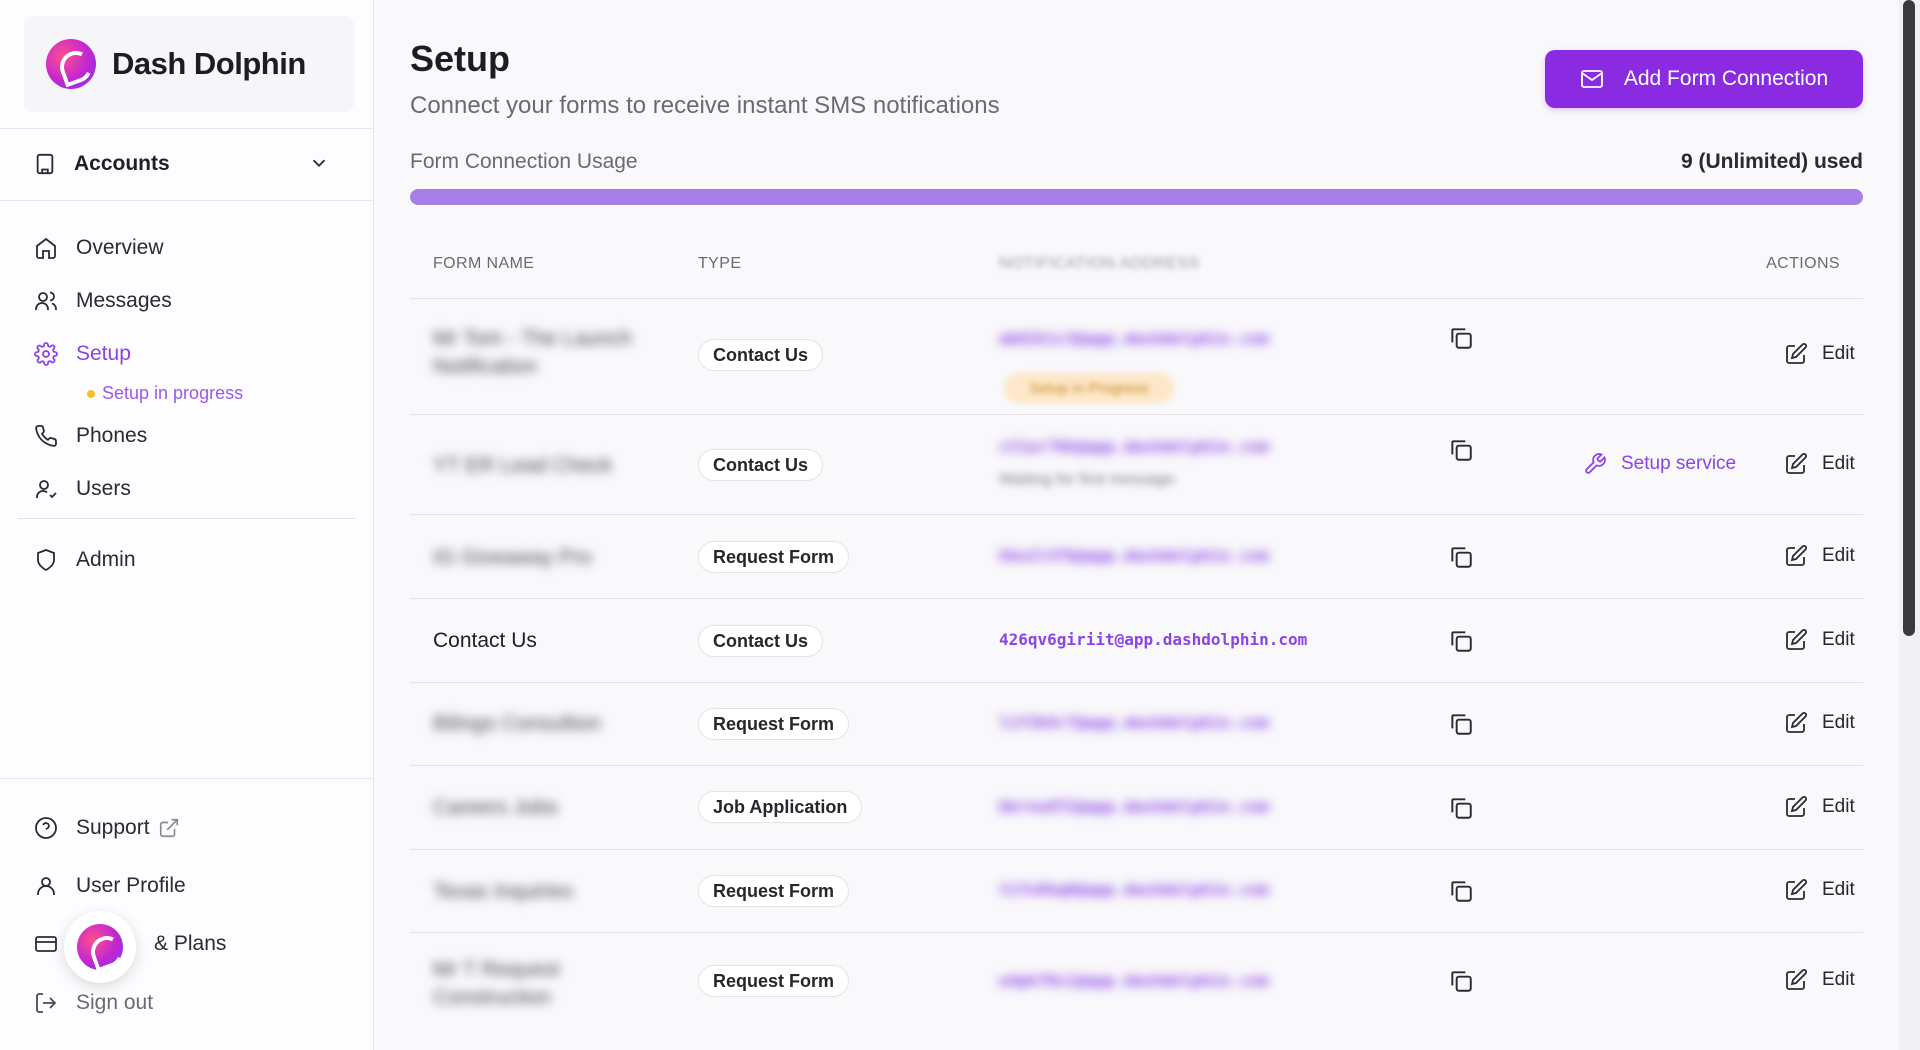  I want to click on phone-icon, so click(46, 436).